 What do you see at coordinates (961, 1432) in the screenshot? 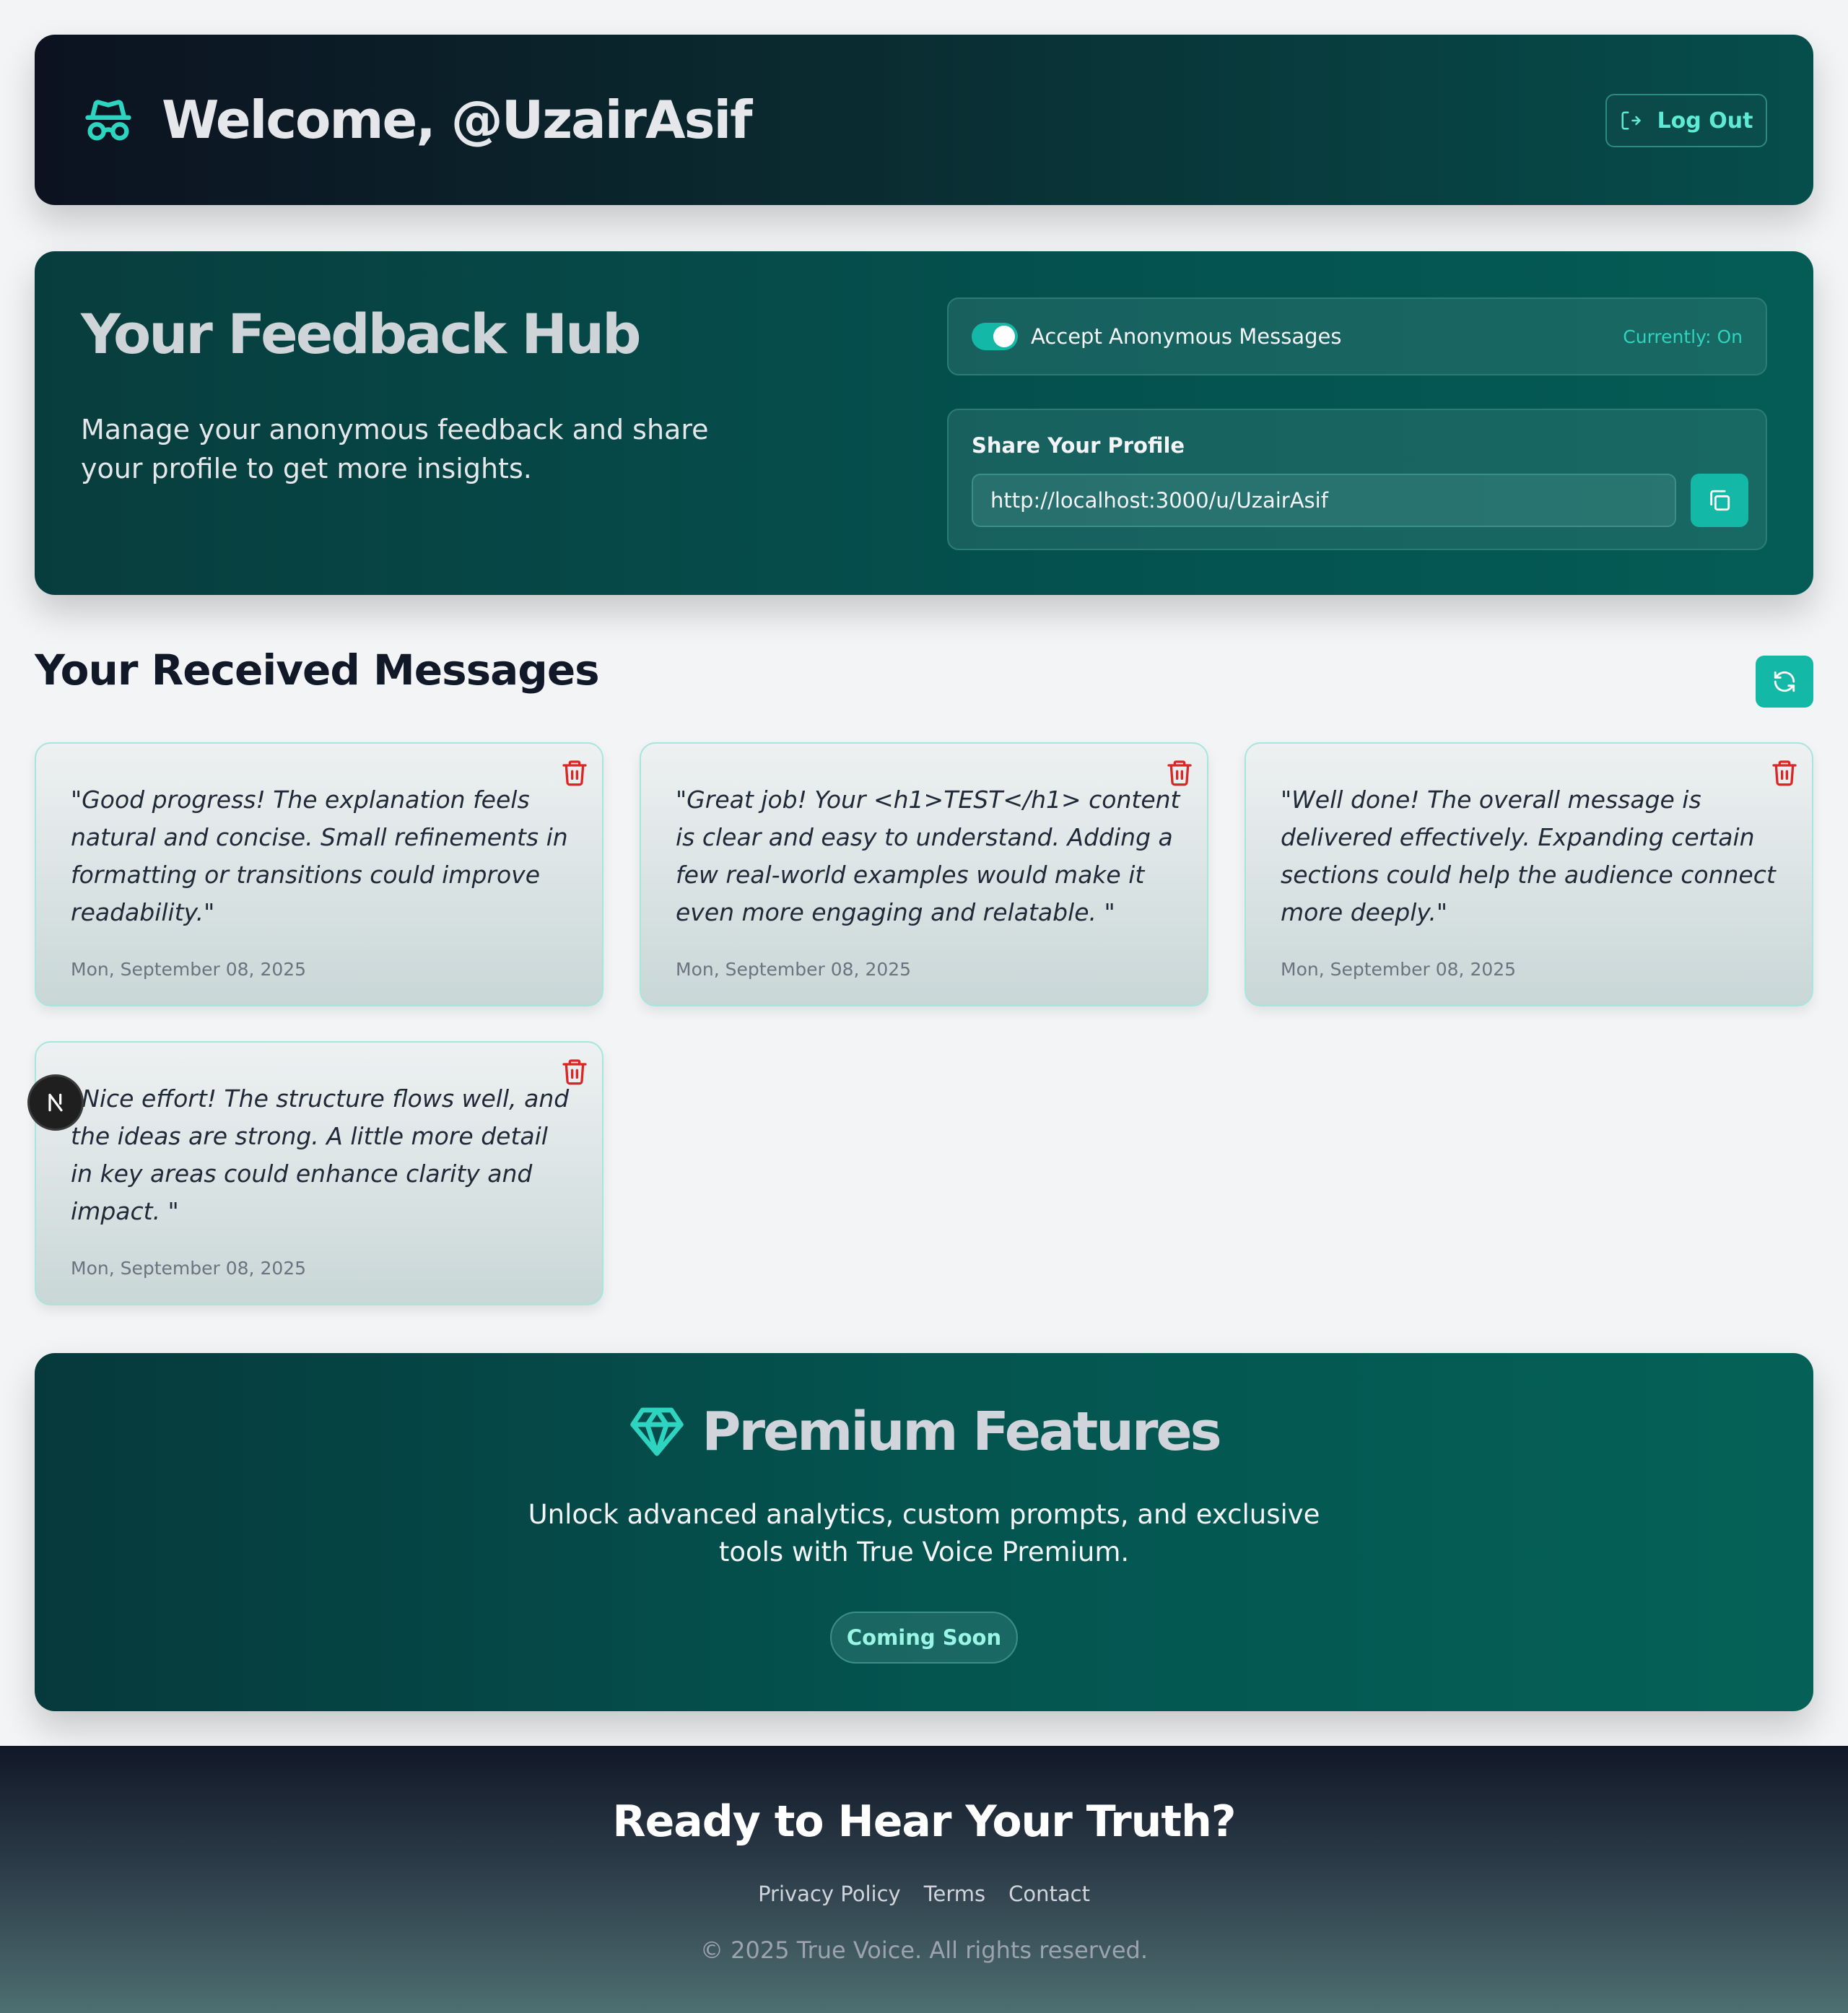
I see `premium-title: Premium Features` at bounding box center [961, 1432].